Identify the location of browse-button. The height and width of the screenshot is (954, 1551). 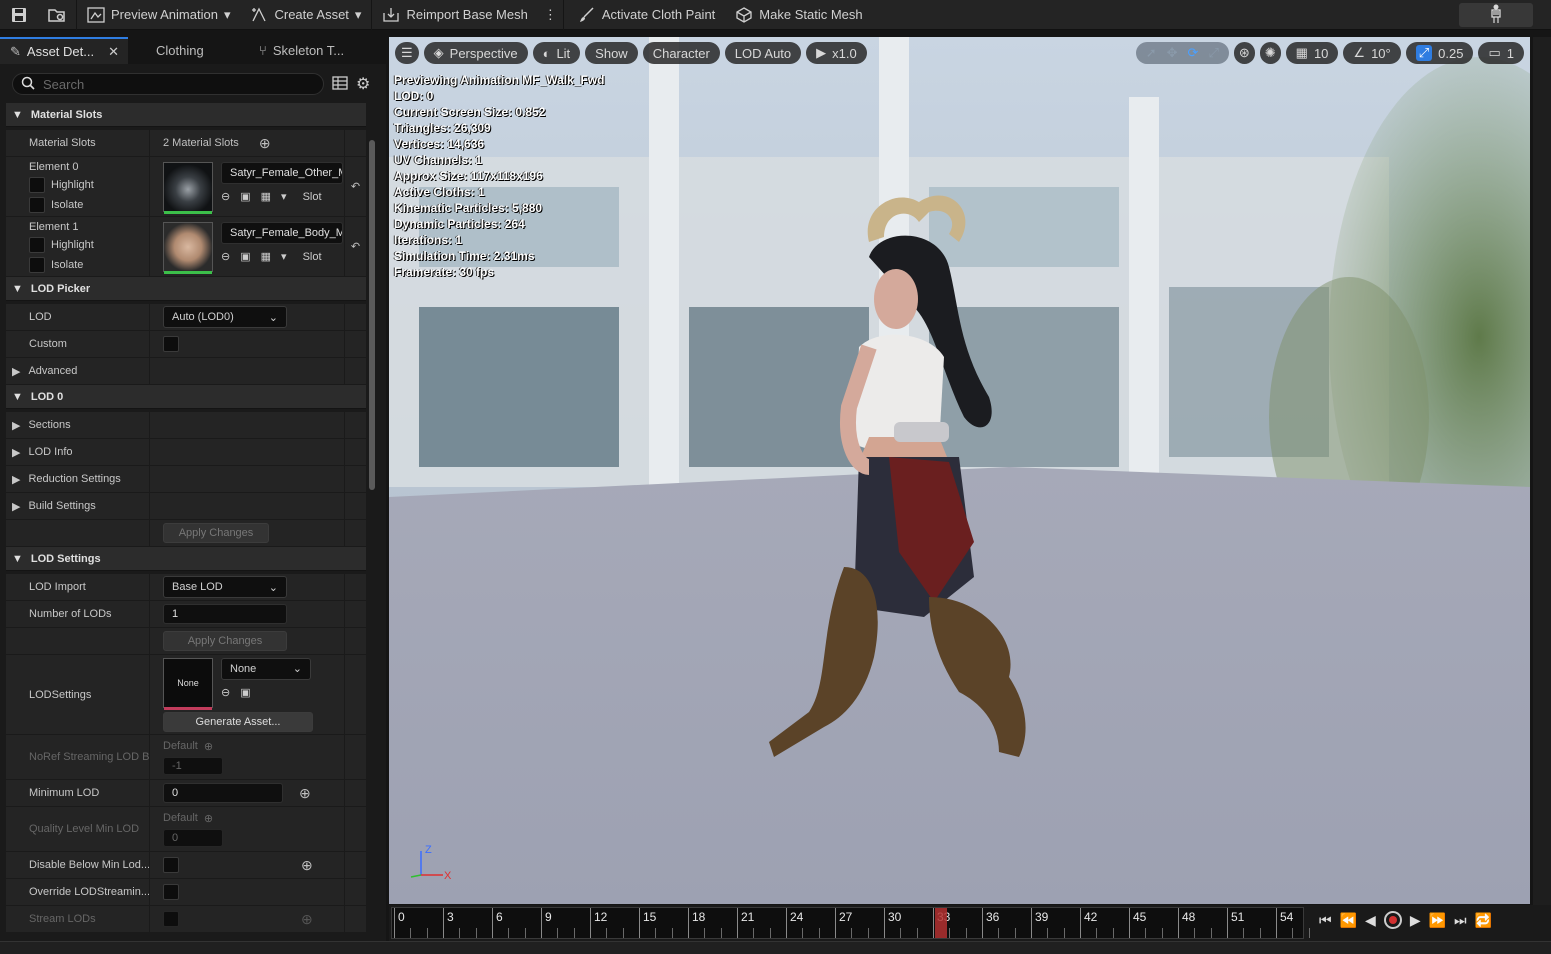
(57, 15).